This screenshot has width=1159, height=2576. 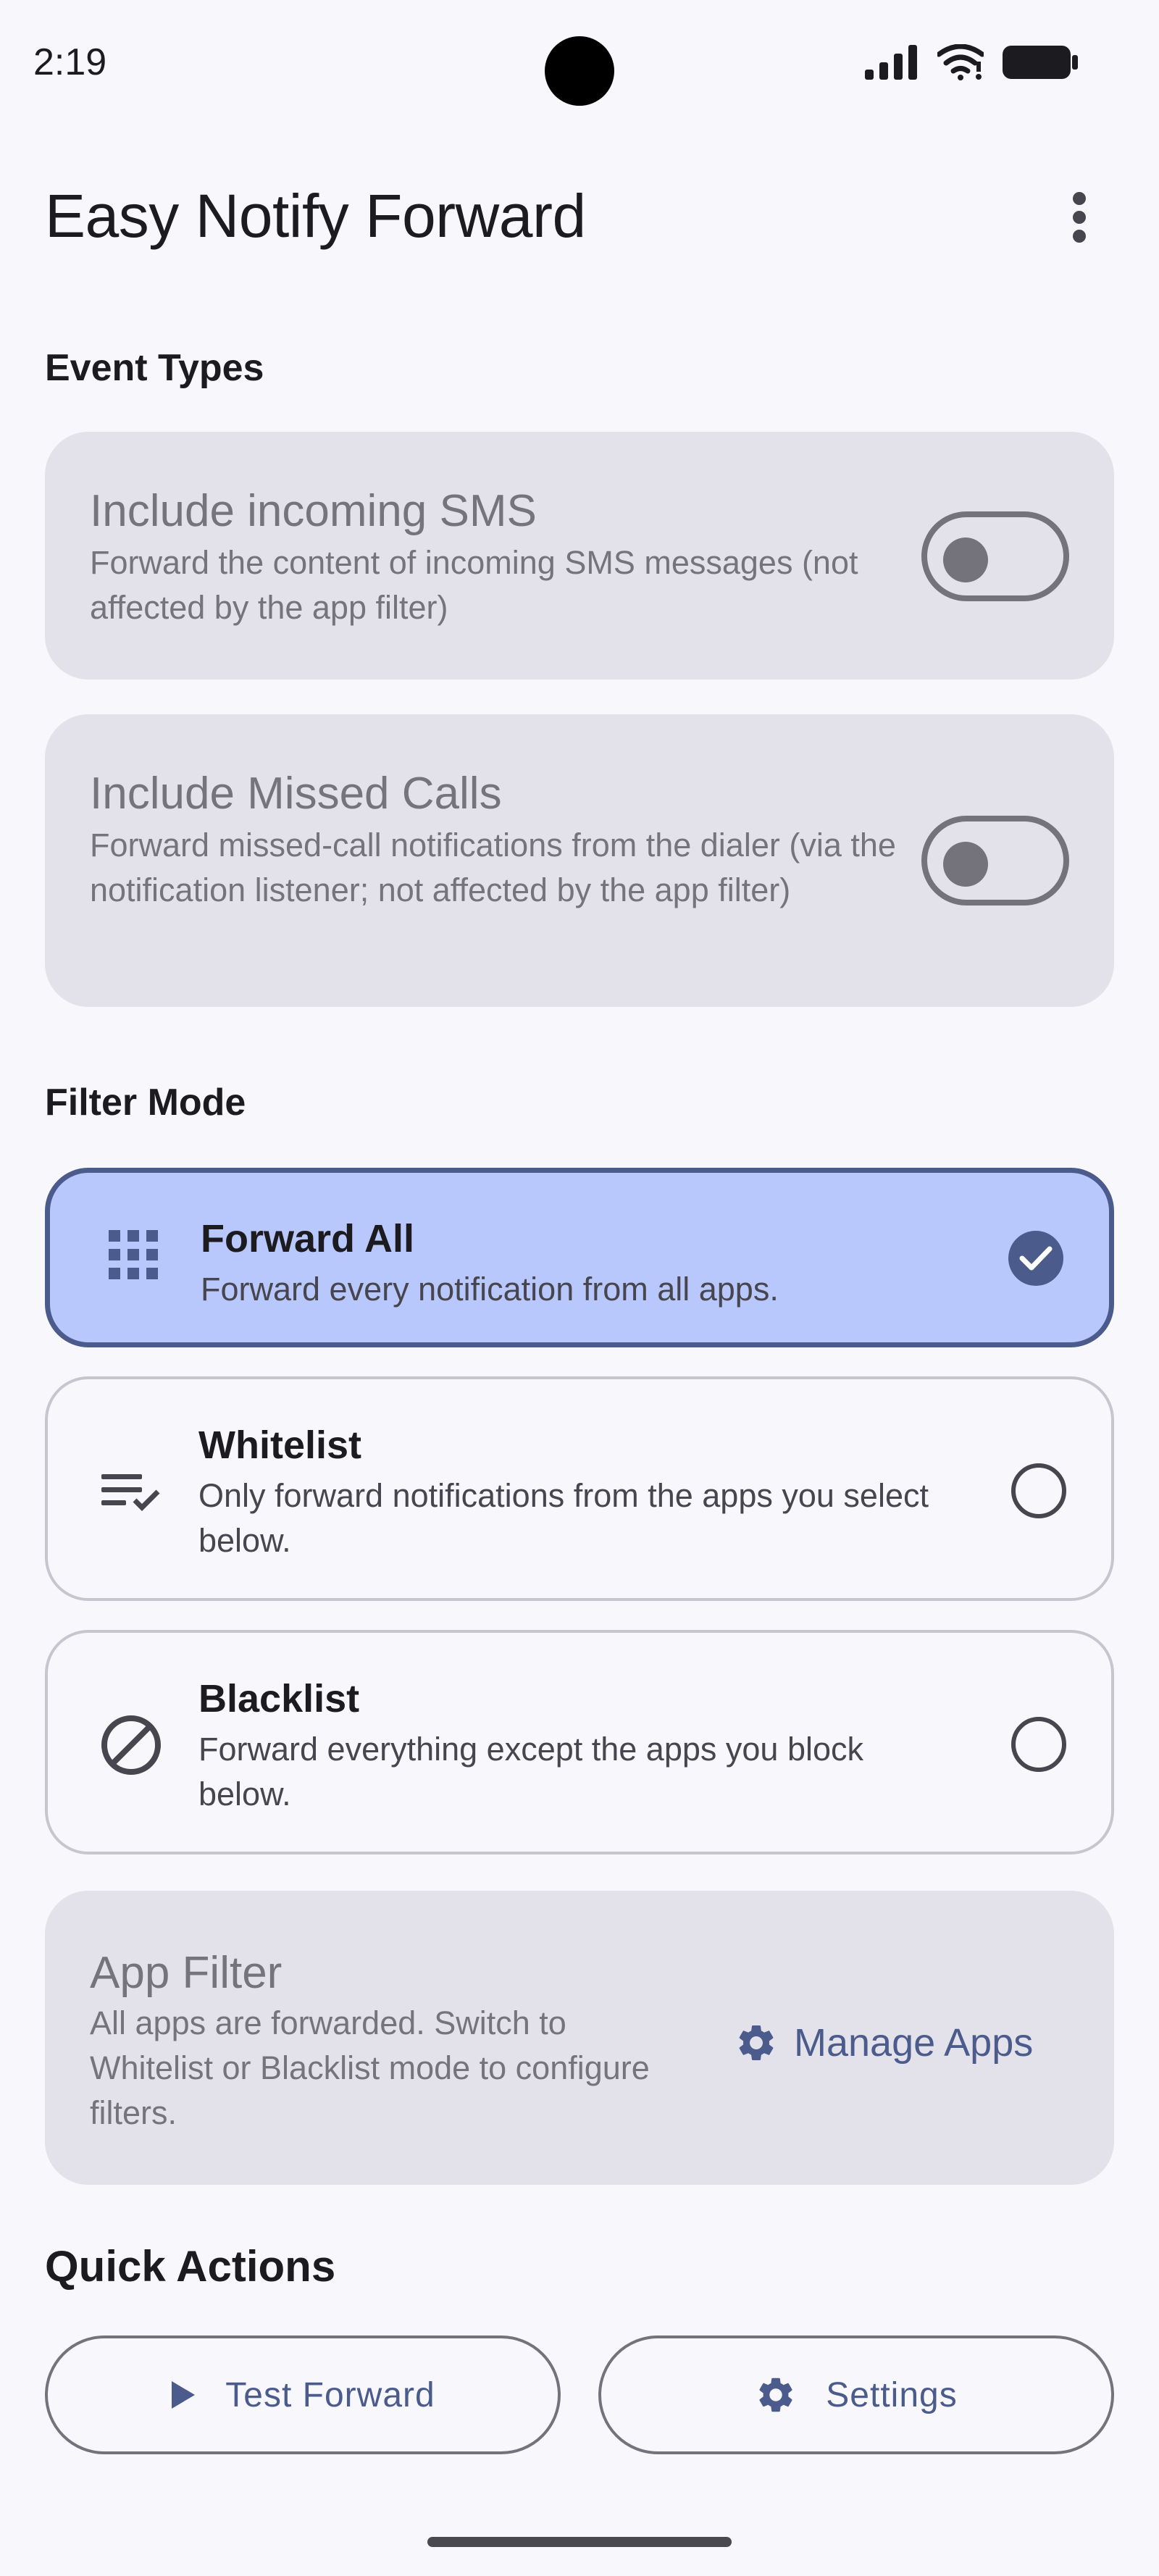 I want to click on settings-label: Settings, so click(x=892, y=2394).